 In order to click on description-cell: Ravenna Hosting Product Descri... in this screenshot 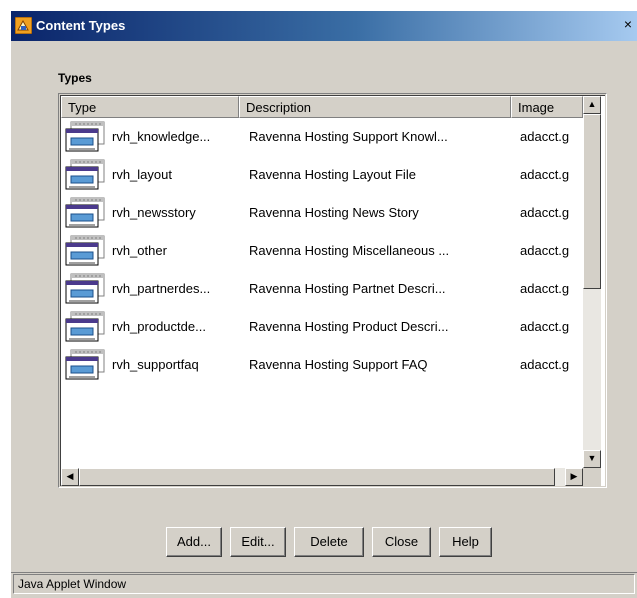, I will do `click(349, 326)`.